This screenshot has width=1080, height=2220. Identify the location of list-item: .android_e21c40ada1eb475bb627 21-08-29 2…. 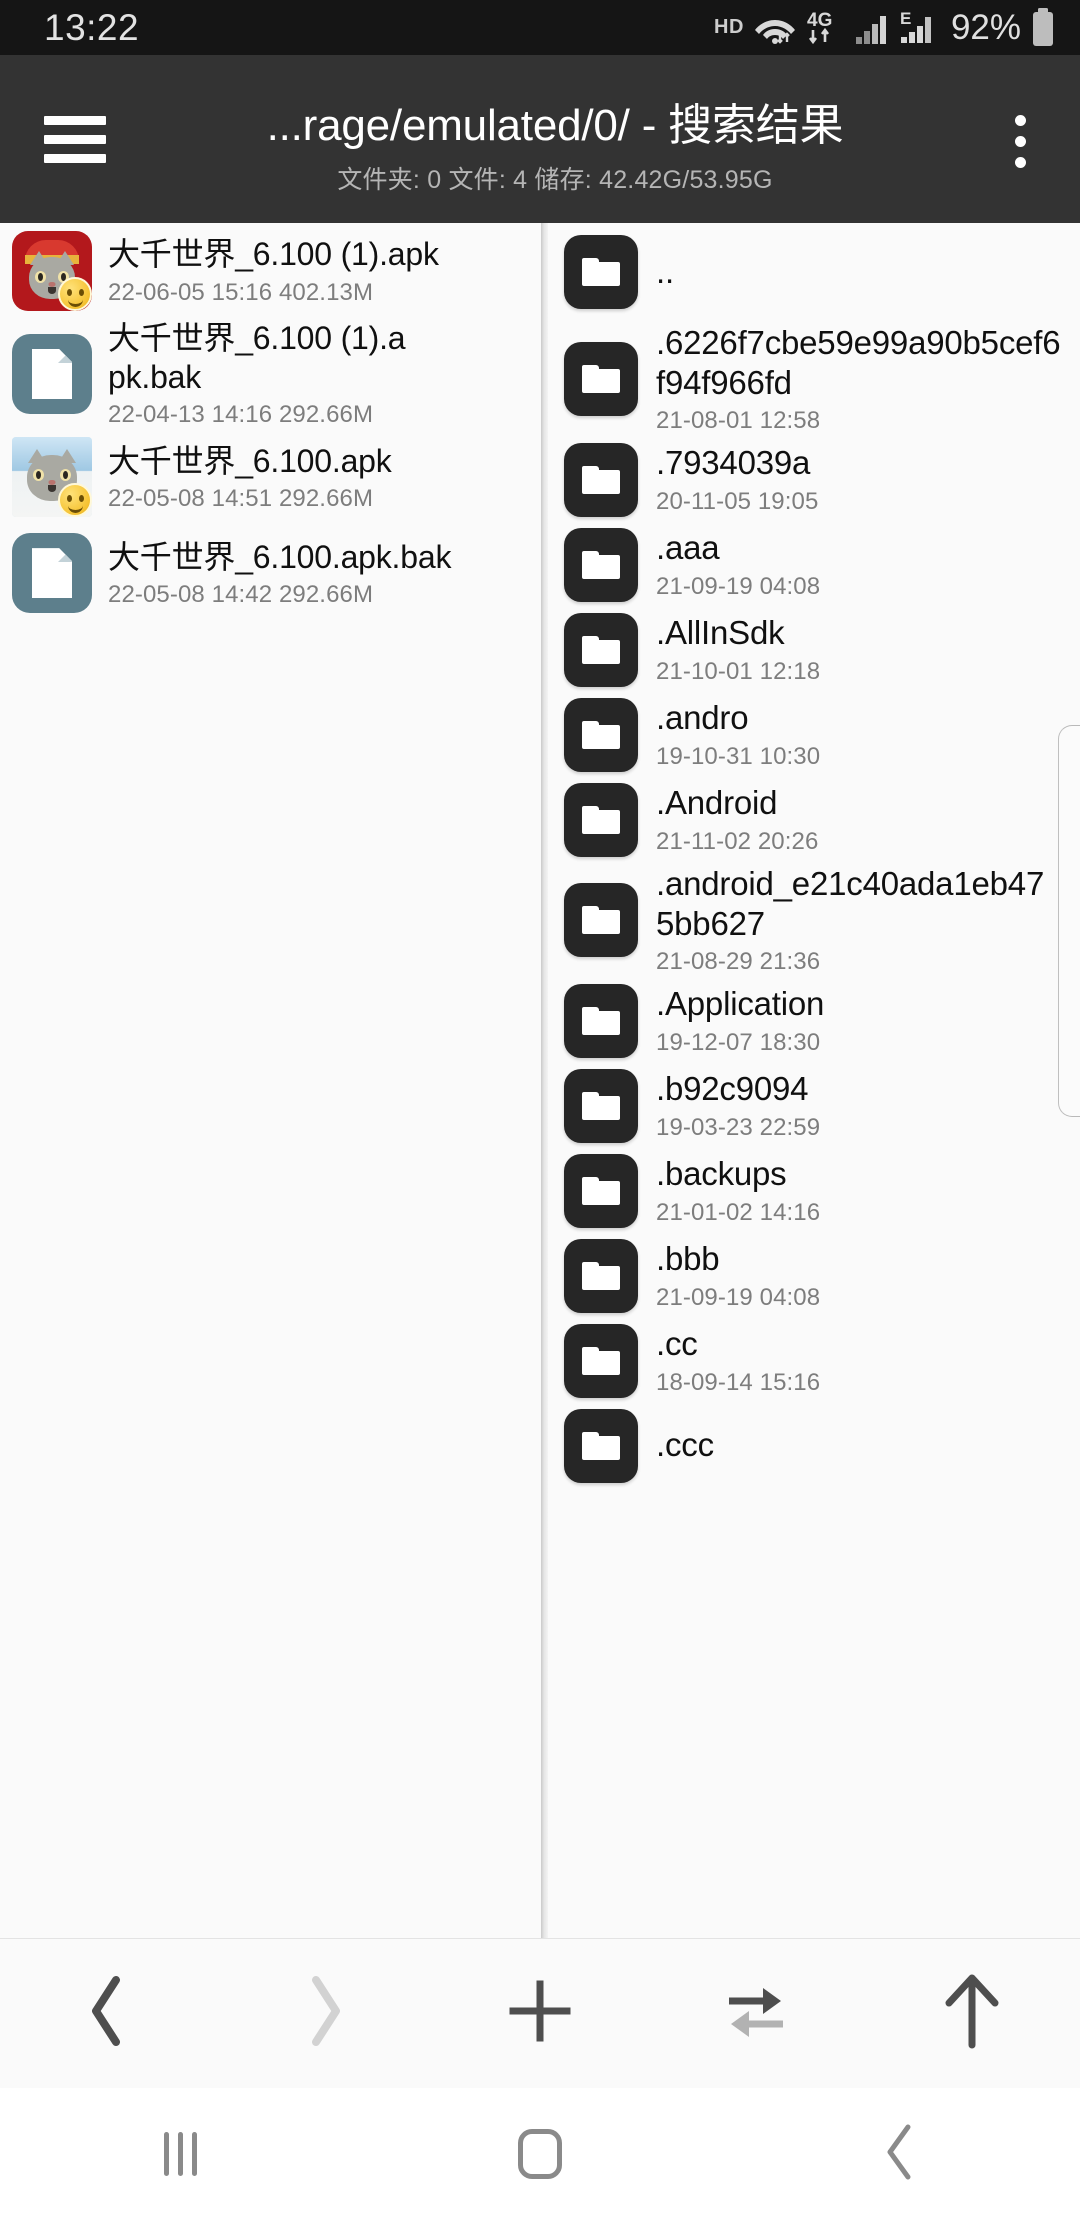
(814, 920).